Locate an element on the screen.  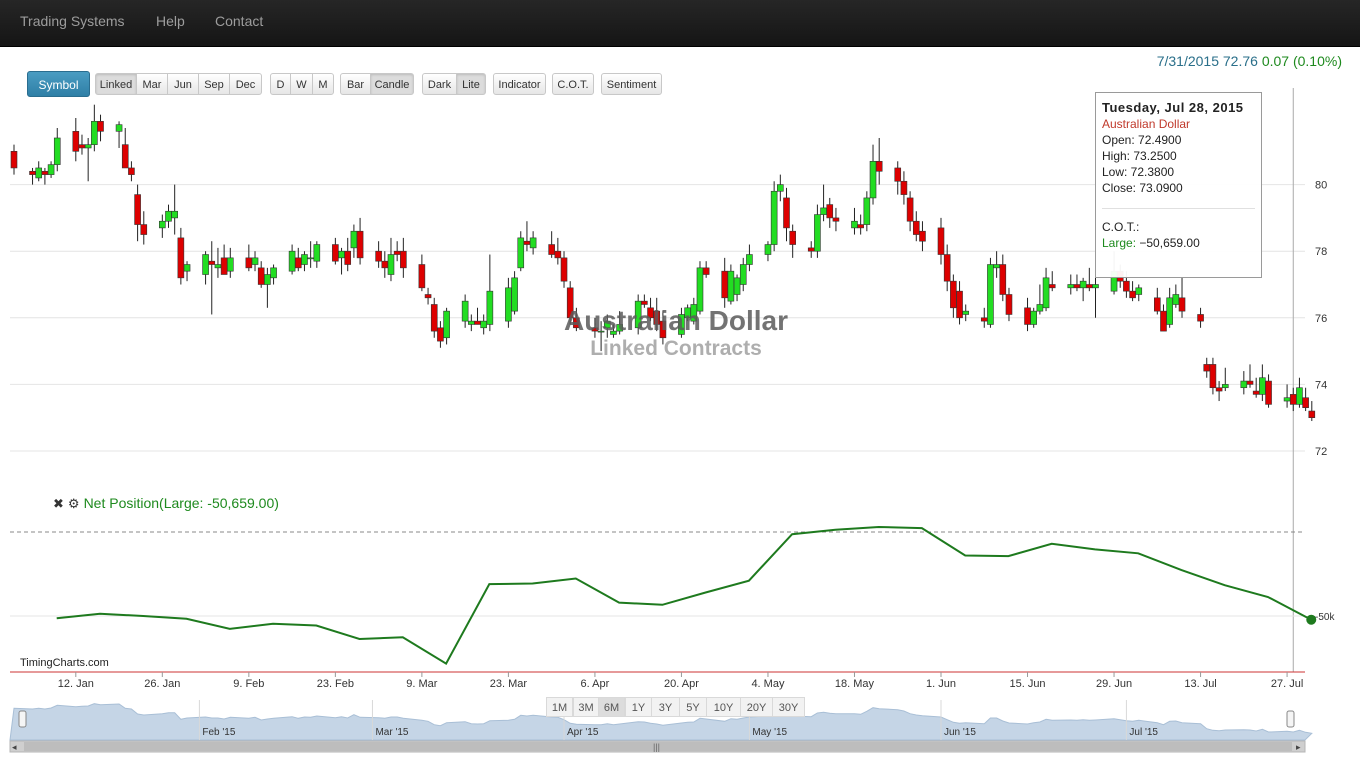
range-6m-button: 6M is located at coordinates (611, 707).